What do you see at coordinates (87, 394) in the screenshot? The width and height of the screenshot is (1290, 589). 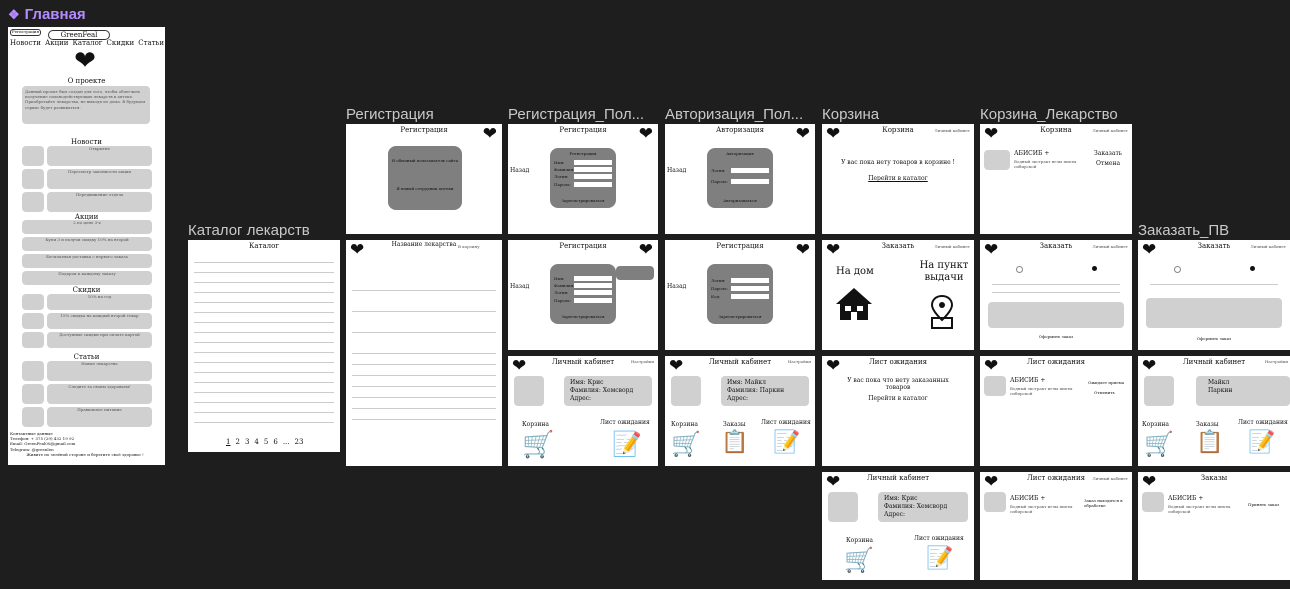 I see `article-item: Следите за своим здоровьем!` at bounding box center [87, 394].